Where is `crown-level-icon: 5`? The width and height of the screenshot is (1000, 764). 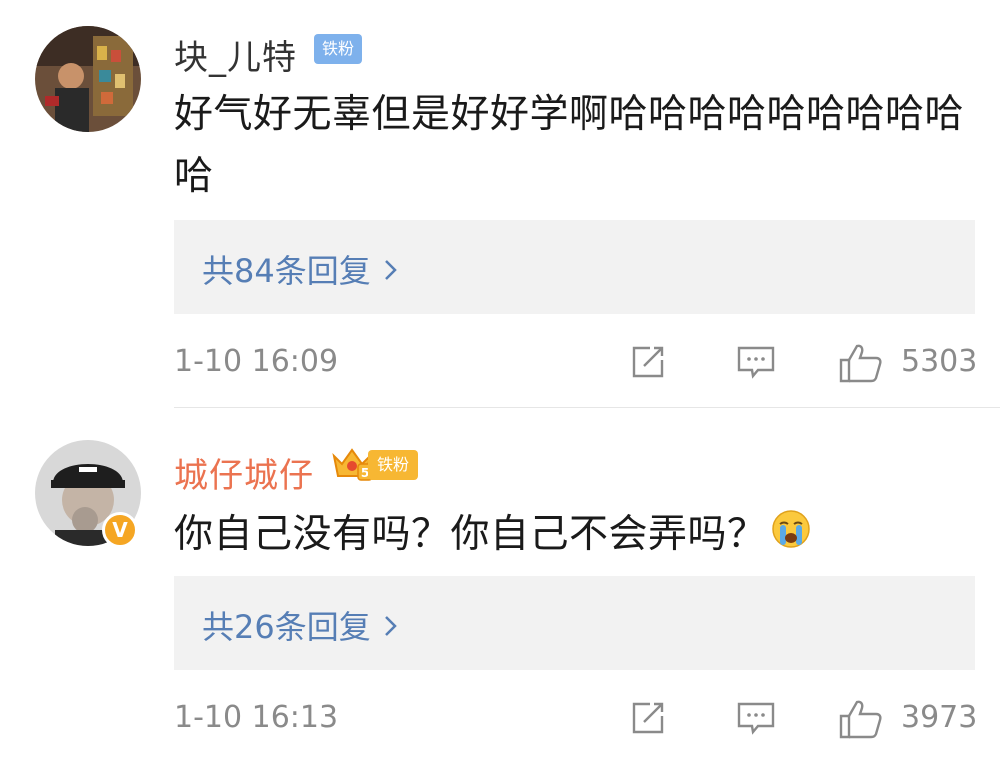 crown-level-icon: 5 is located at coordinates (352, 466).